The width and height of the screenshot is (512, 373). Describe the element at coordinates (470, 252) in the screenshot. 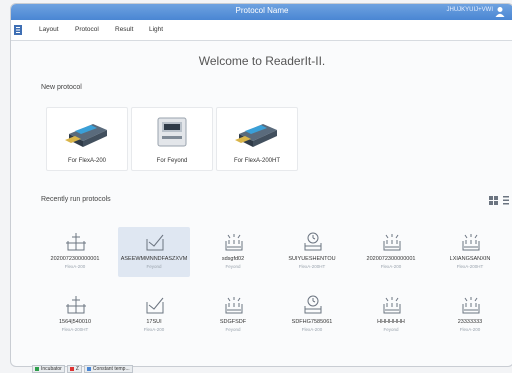

I see `recent-protocol-tile: LXIANGSANXIN FlexA-200HT` at that location.